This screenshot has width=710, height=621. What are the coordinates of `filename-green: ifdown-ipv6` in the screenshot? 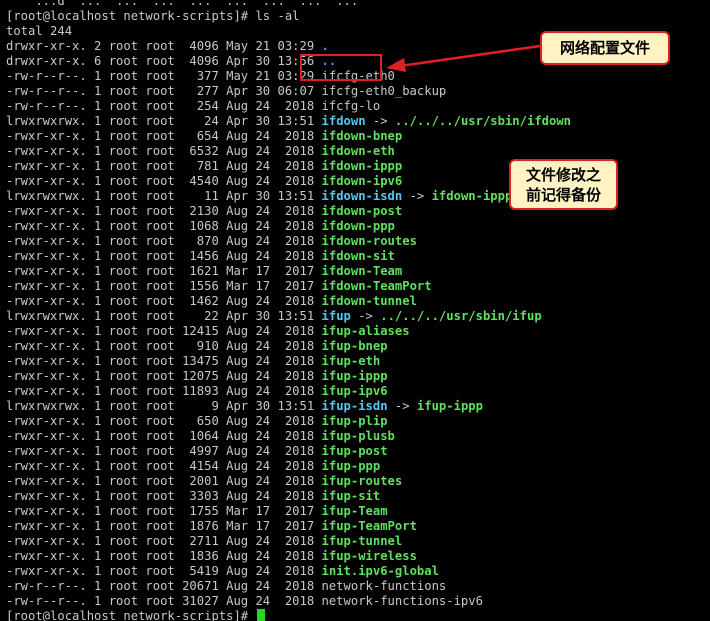 It's located at (362, 181).